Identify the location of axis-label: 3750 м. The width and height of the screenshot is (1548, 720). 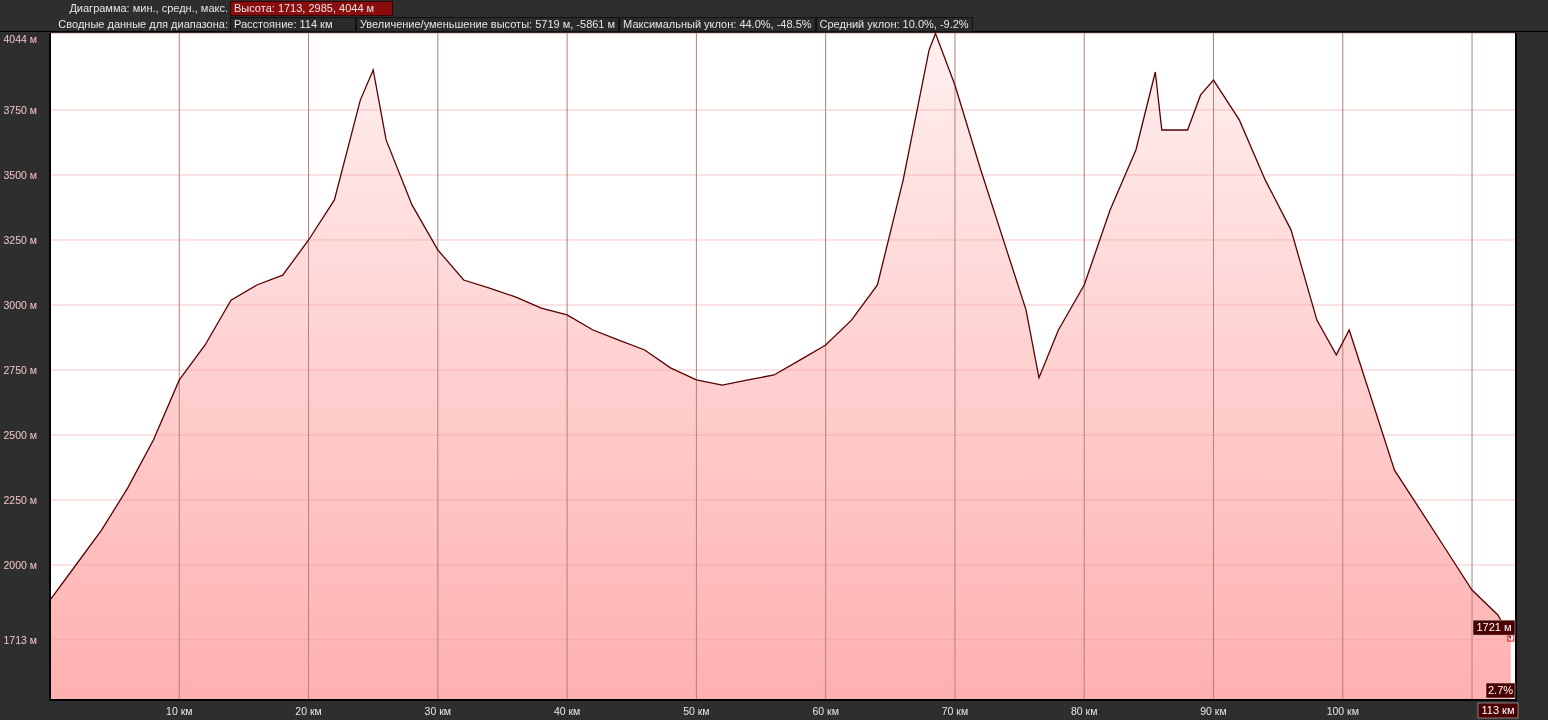
(20, 109).